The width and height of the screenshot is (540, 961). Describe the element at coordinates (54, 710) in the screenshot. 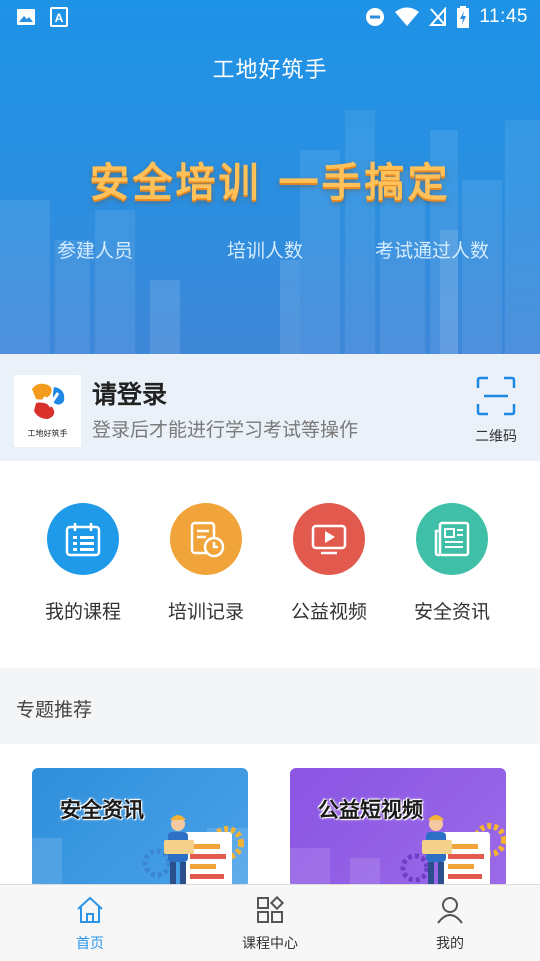

I see `section-title: 专题推荐` at that location.